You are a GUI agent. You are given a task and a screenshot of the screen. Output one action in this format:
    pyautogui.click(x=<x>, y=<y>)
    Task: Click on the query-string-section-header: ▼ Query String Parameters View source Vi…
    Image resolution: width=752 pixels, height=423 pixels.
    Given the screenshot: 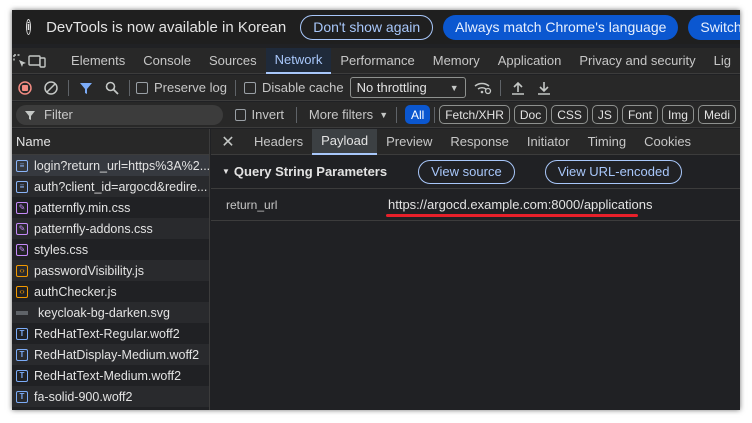 What is the action you would take?
    pyautogui.click(x=475, y=172)
    